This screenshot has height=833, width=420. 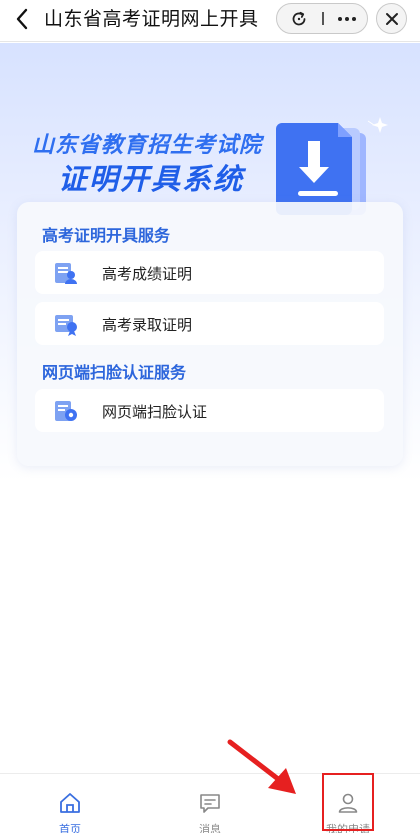 What do you see at coordinates (209, 323) in the screenshot?
I see `list-item-admission-certificate: 高考录取证明` at bounding box center [209, 323].